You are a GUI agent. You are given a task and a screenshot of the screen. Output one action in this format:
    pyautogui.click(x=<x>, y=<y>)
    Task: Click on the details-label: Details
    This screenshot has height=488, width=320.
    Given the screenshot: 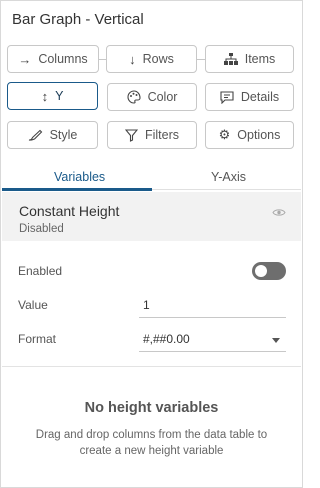 What is the action you would take?
    pyautogui.click(x=260, y=97)
    